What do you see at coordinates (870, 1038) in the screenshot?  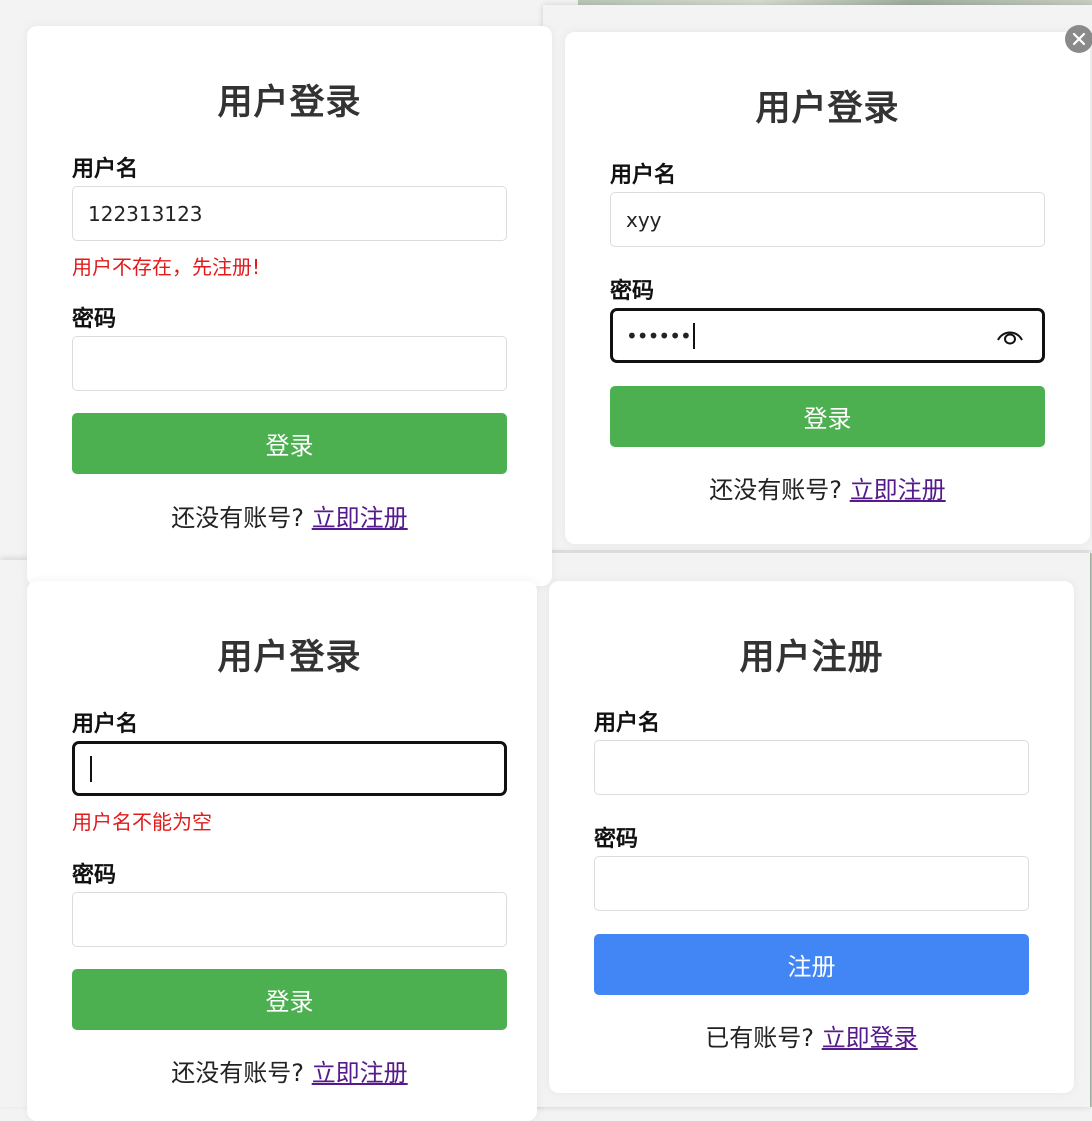 I see `login-link: 立即登录` at bounding box center [870, 1038].